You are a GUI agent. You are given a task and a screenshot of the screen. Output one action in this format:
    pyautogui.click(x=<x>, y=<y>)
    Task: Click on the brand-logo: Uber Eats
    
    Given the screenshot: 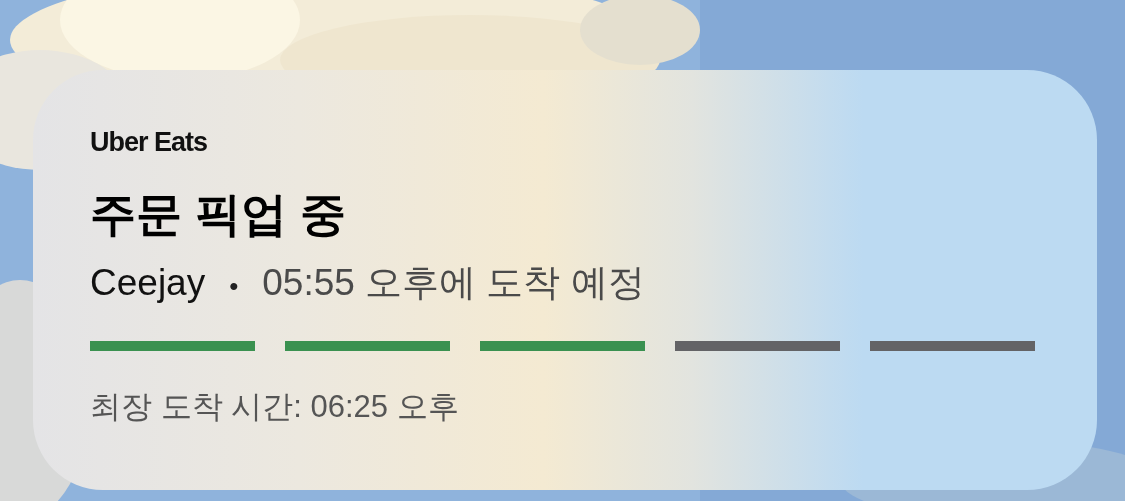 What is the action you would take?
    pyautogui.click(x=149, y=142)
    